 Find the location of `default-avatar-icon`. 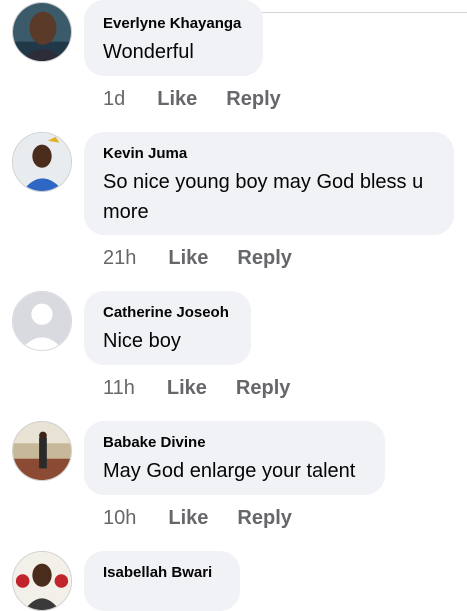

default-avatar-icon is located at coordinates (42, 321).